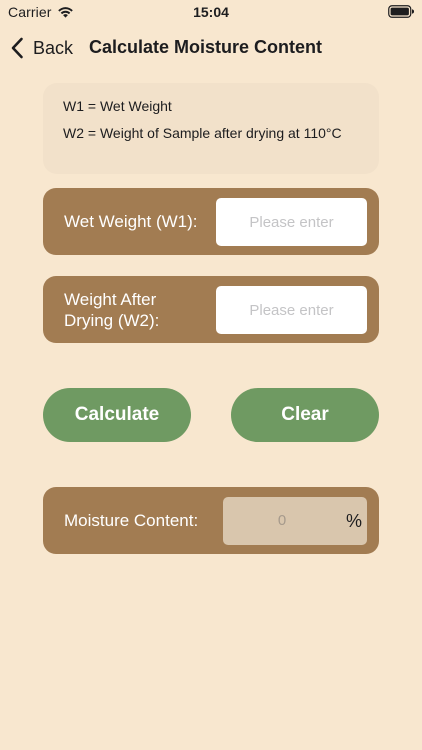 The image size is (422, 750). What do you see at coordinates (17, 48) in the screenshot?
I see `chevron-left-icon` at bounding box center [17, 48].